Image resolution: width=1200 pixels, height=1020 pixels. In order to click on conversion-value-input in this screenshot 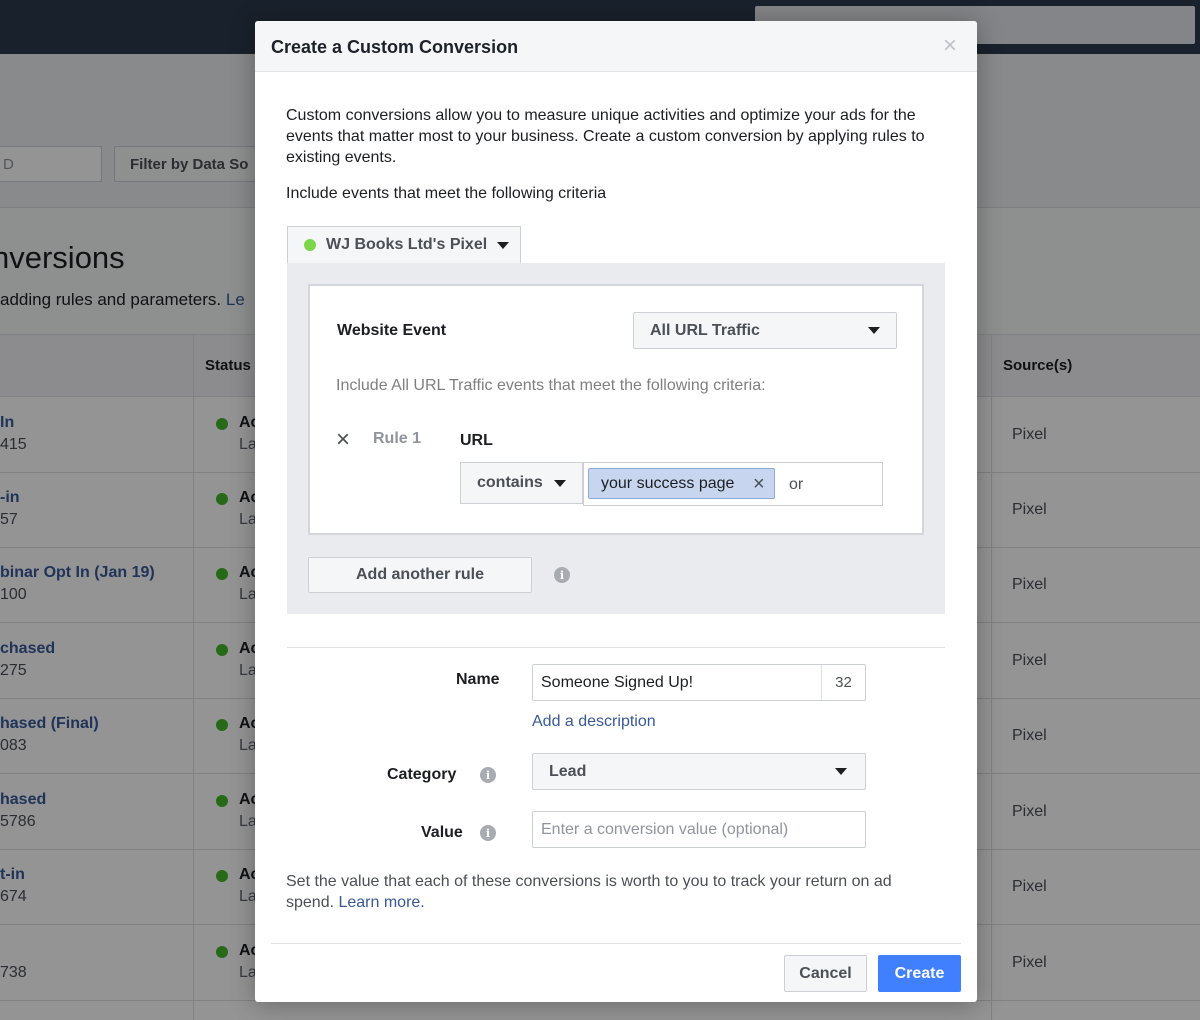, I will do `click(699, 829)`.